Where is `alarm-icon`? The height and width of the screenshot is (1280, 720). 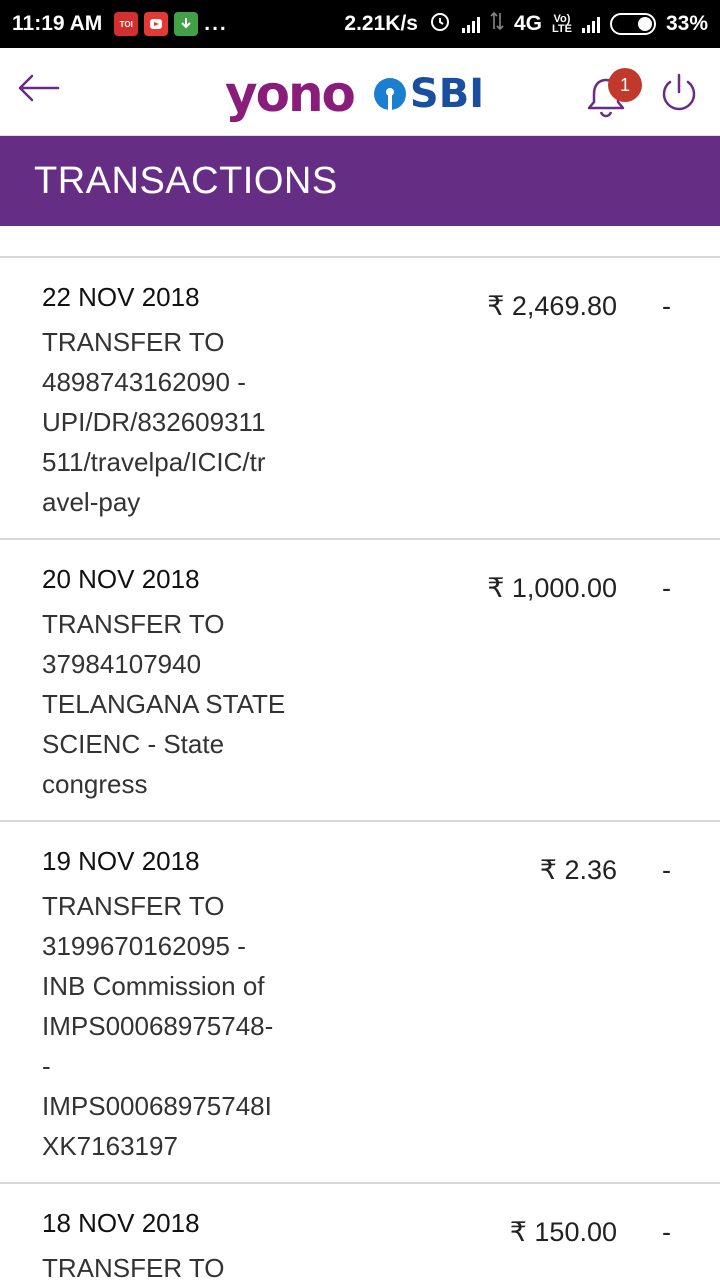
alarm-icon is located at coordinates (440, 24).